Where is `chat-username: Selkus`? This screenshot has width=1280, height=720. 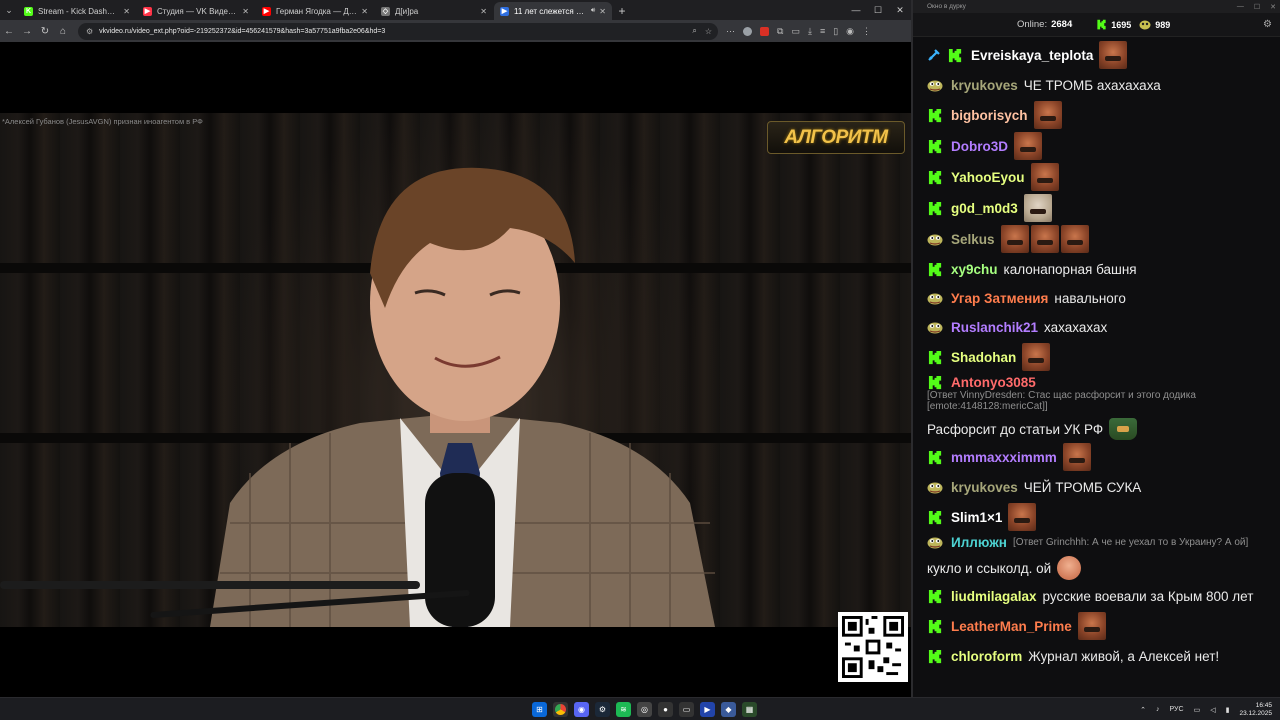 chat-username: Selkus is located at coordinates (973, 239).